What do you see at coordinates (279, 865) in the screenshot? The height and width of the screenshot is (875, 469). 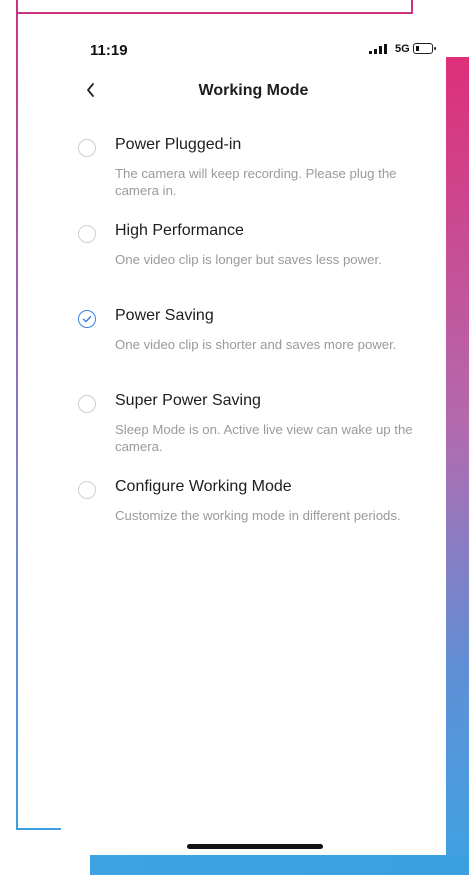 I see `decorative-gradient-bottom` at bounding box center [279, 865].